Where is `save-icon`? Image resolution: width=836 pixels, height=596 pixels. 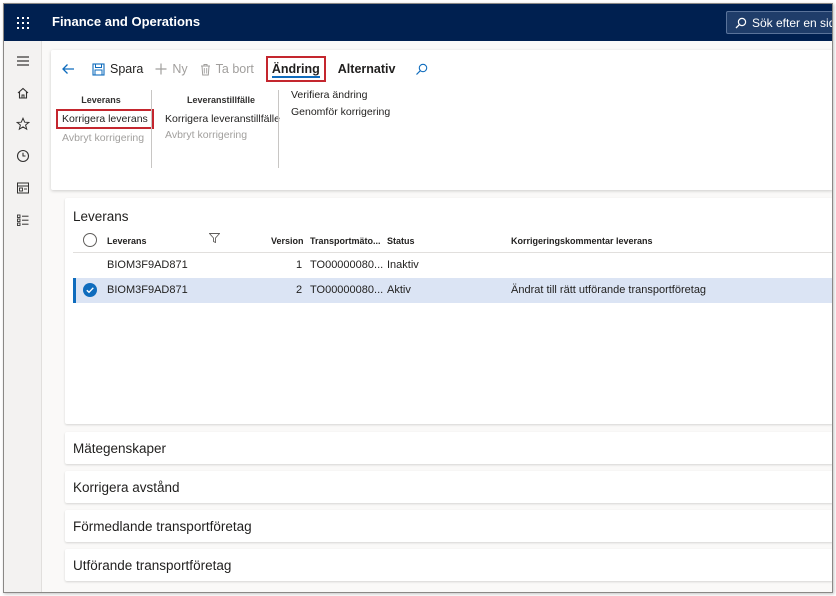
save-icon is located at coordinates (98, 69).